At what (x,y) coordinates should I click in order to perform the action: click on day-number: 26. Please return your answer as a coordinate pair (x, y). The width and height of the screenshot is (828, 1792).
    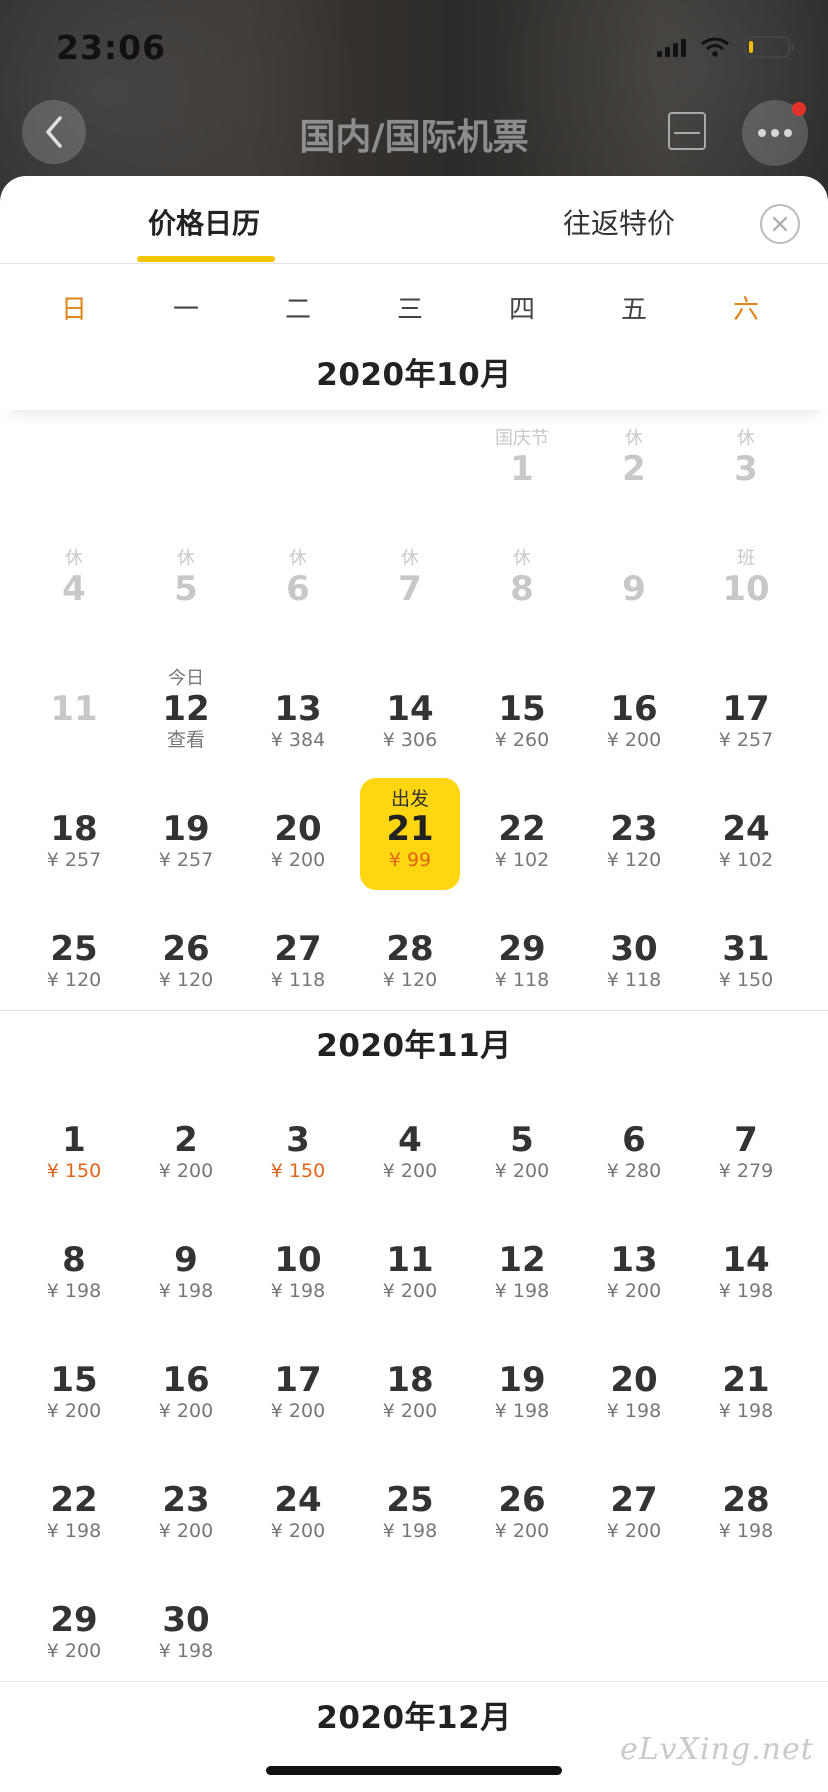
    Looking at the image, I should click on (522, 1500).